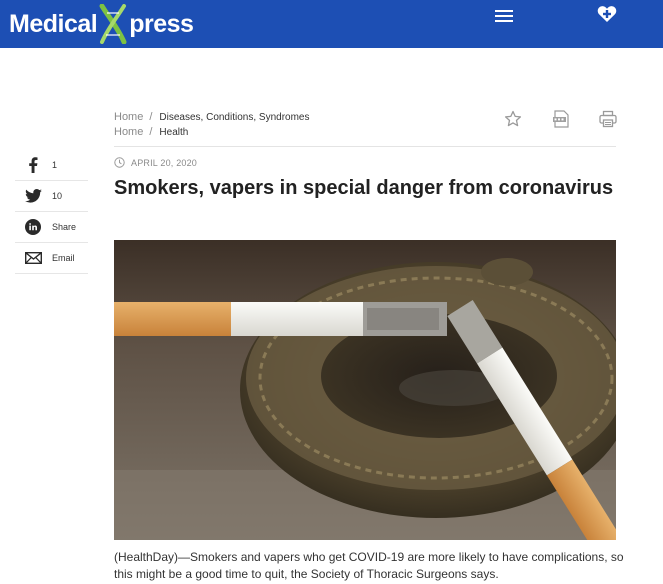  I want to click on heart-plus-icon, so click(608, 15).